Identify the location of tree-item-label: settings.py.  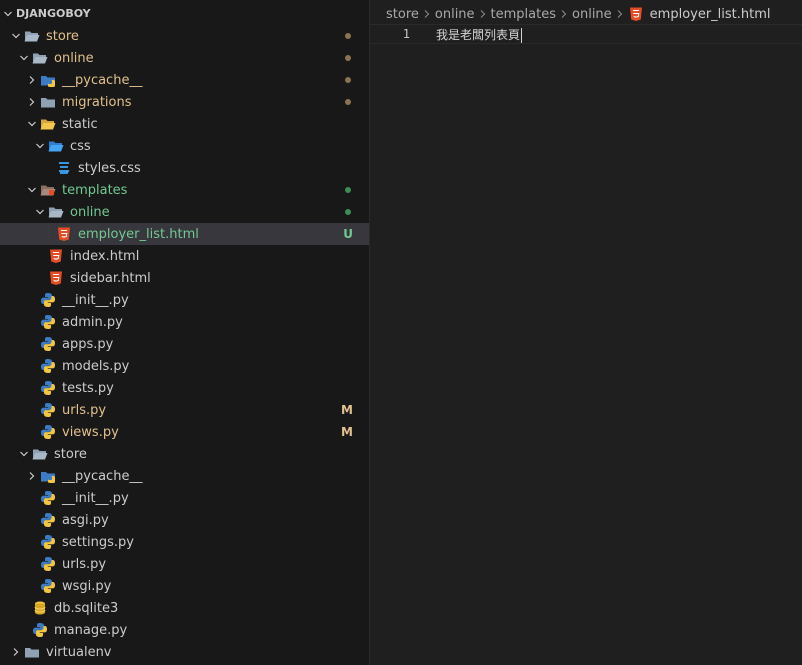
(98, 542).